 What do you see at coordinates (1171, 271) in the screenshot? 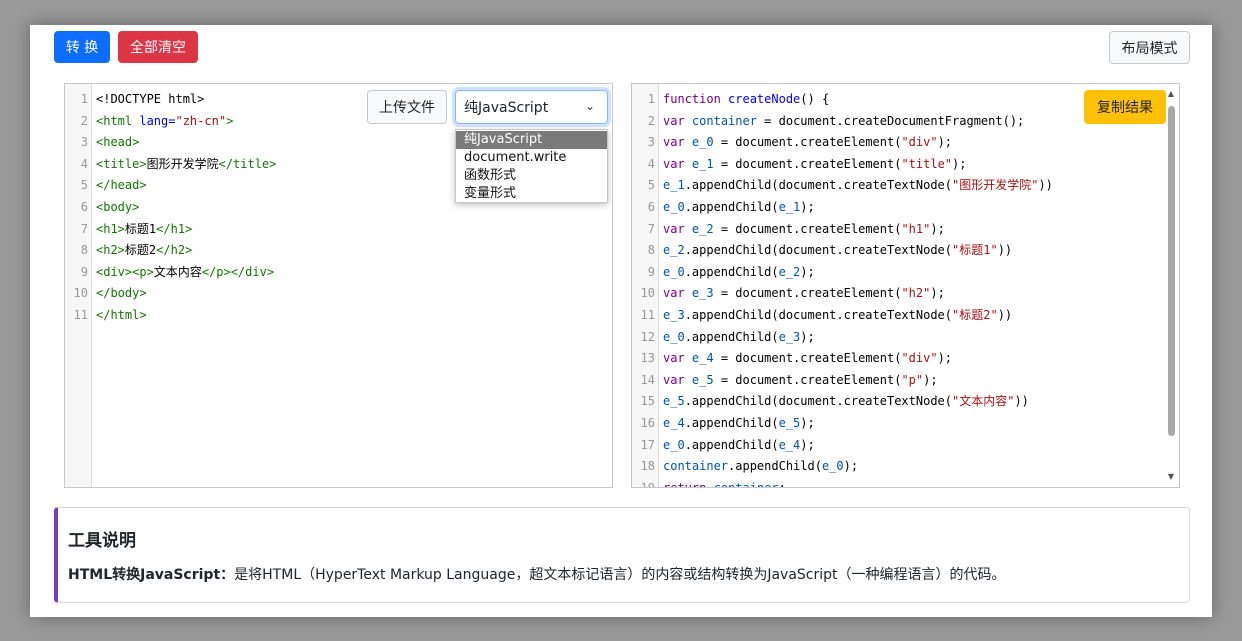
I see `scrollbar-thumb` at bounding box center [1171, 271].